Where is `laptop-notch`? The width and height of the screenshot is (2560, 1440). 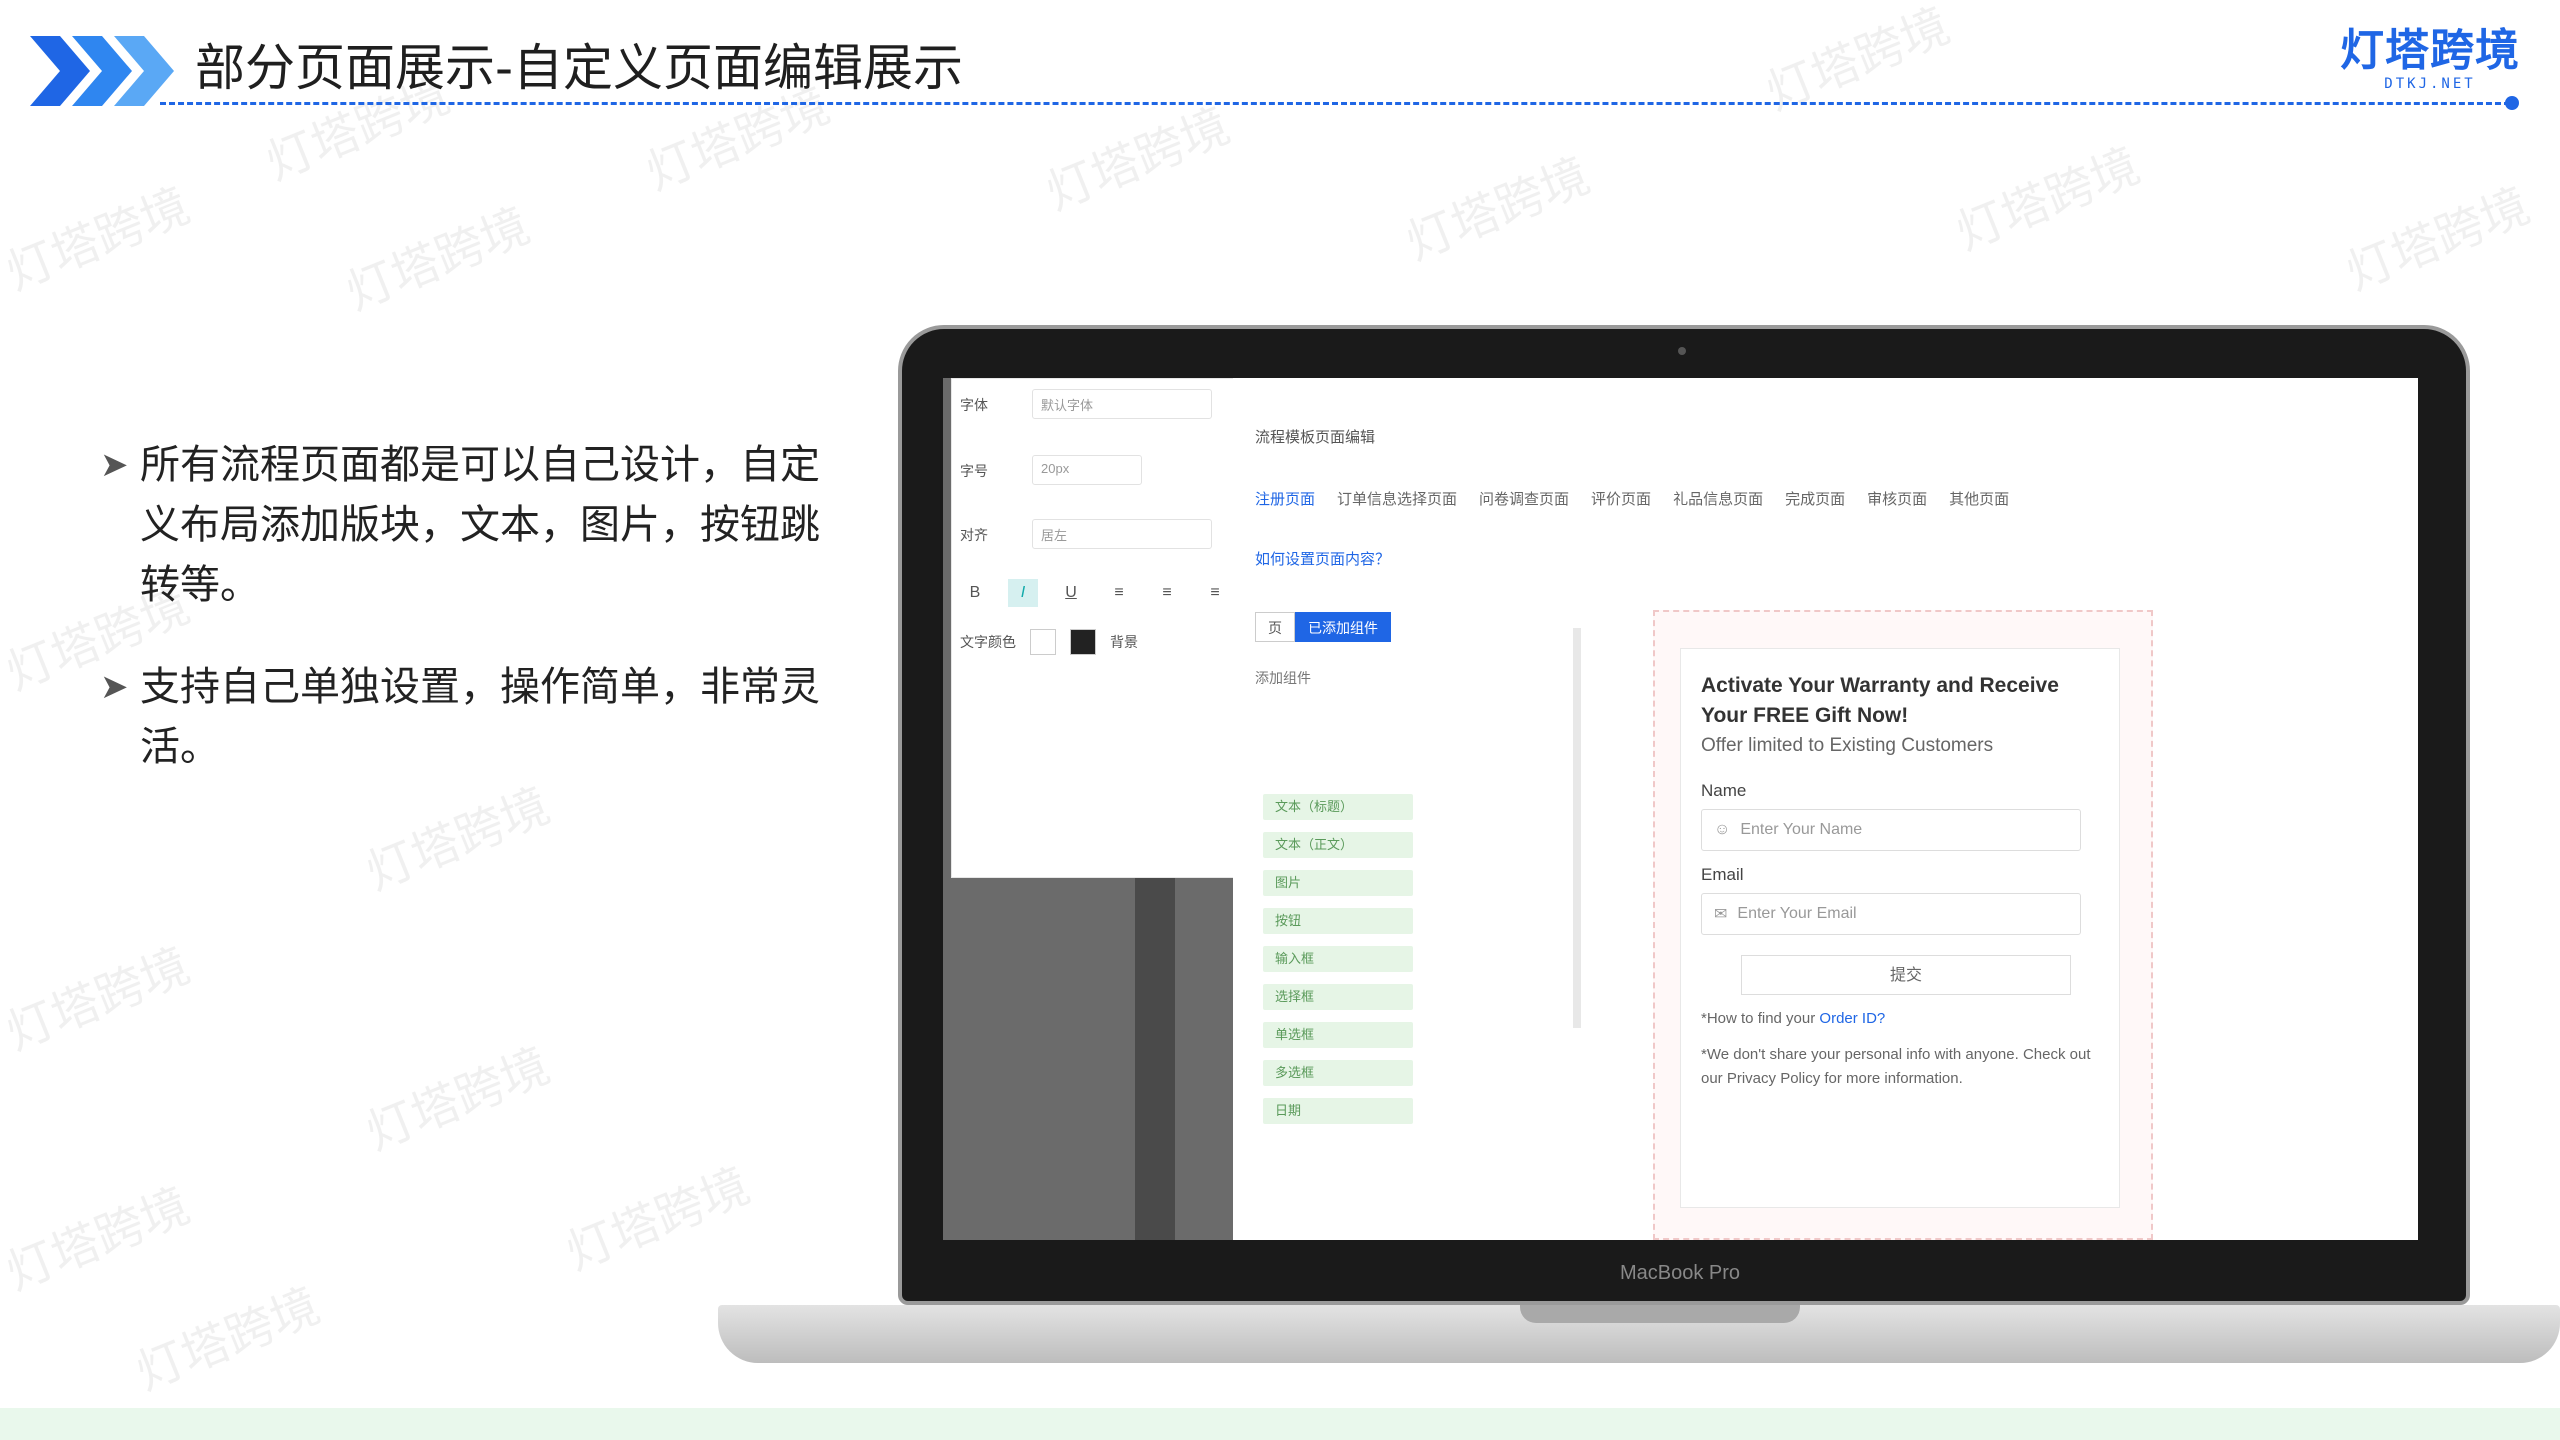
laptop-notch is located at coordinates (1660, 1314).